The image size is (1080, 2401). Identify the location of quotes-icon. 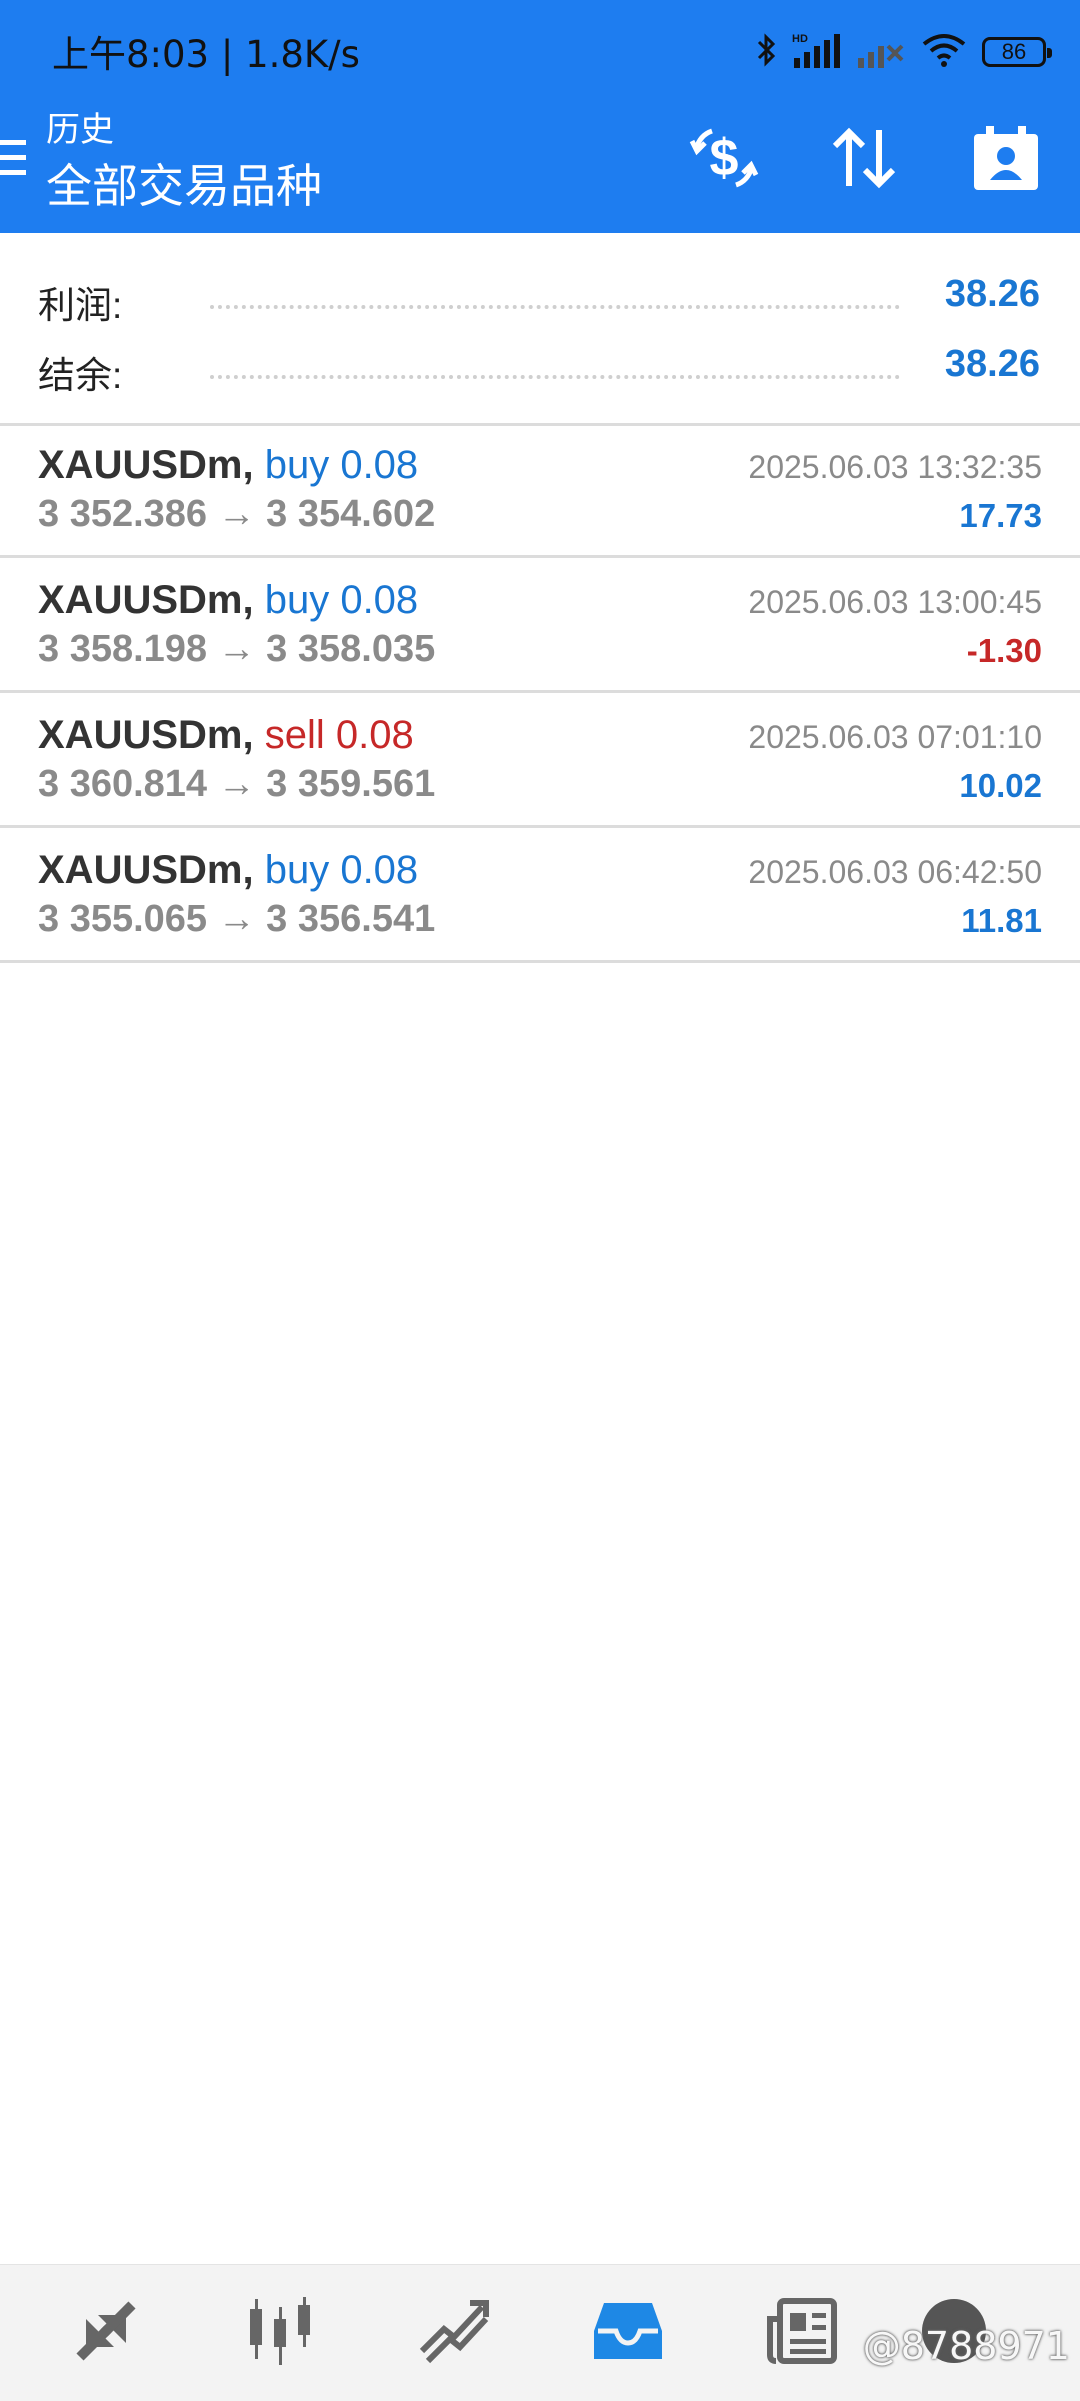
(106, 2333).